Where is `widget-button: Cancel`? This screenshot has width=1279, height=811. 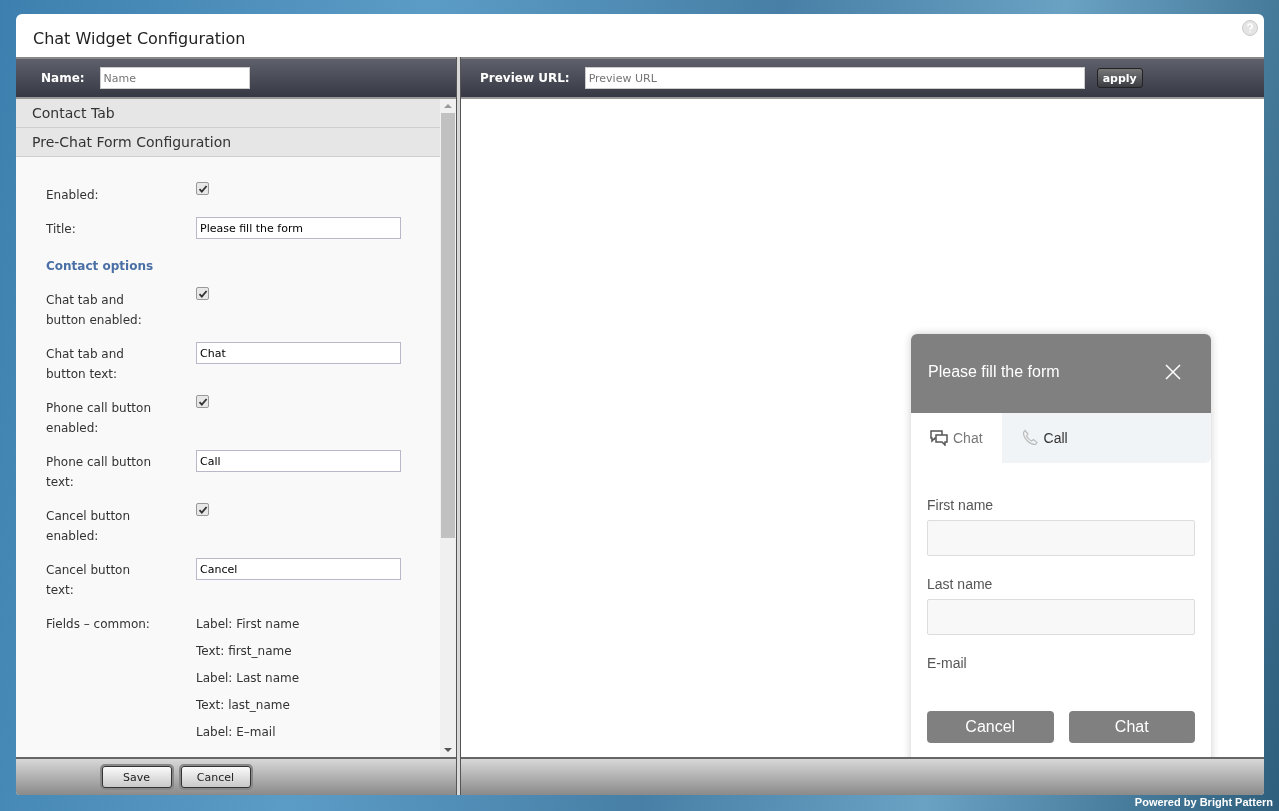
widget-button: Cancel is located at coordinates (990, 727).